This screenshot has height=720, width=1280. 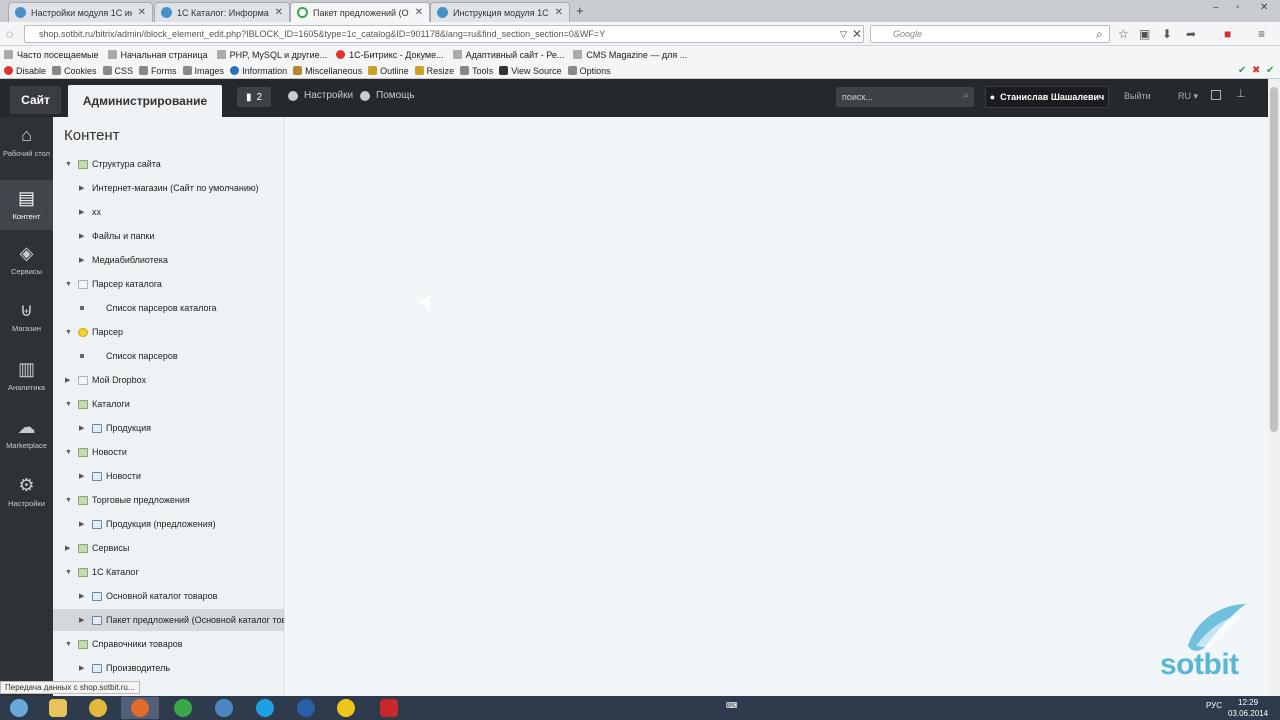 What do you see at coordinates (346, 708) in the screenshot?
I see `taskbar-1c` at bounding box center [346, 708].